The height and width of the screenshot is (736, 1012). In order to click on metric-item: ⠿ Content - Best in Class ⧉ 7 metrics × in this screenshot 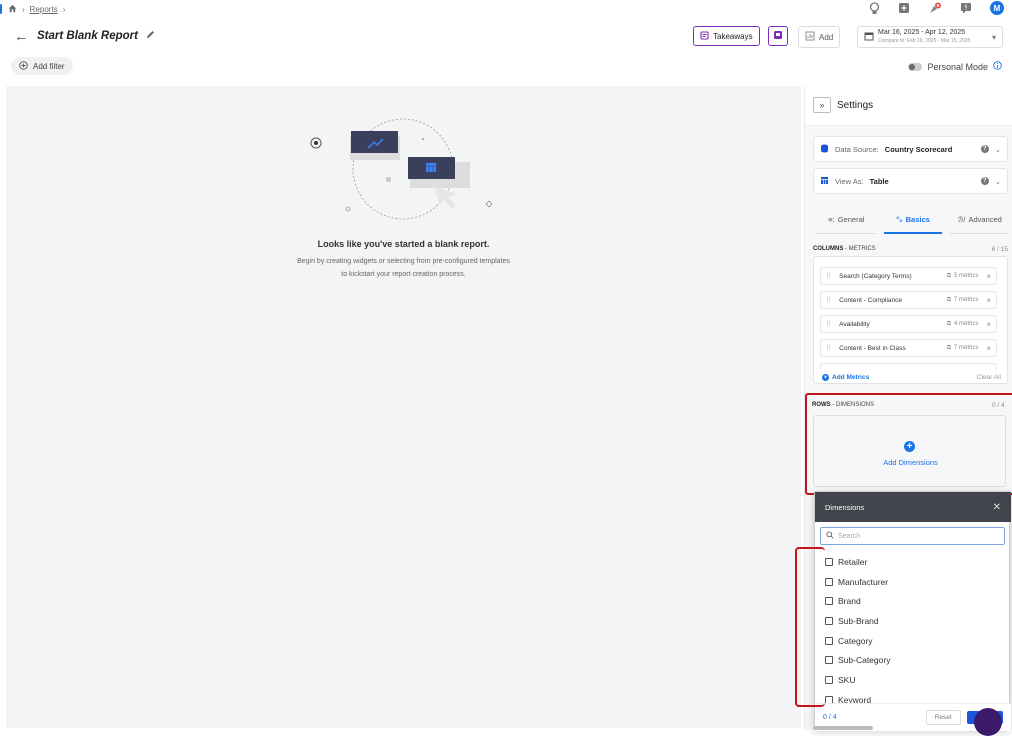, I will do `click(908, 348)`.